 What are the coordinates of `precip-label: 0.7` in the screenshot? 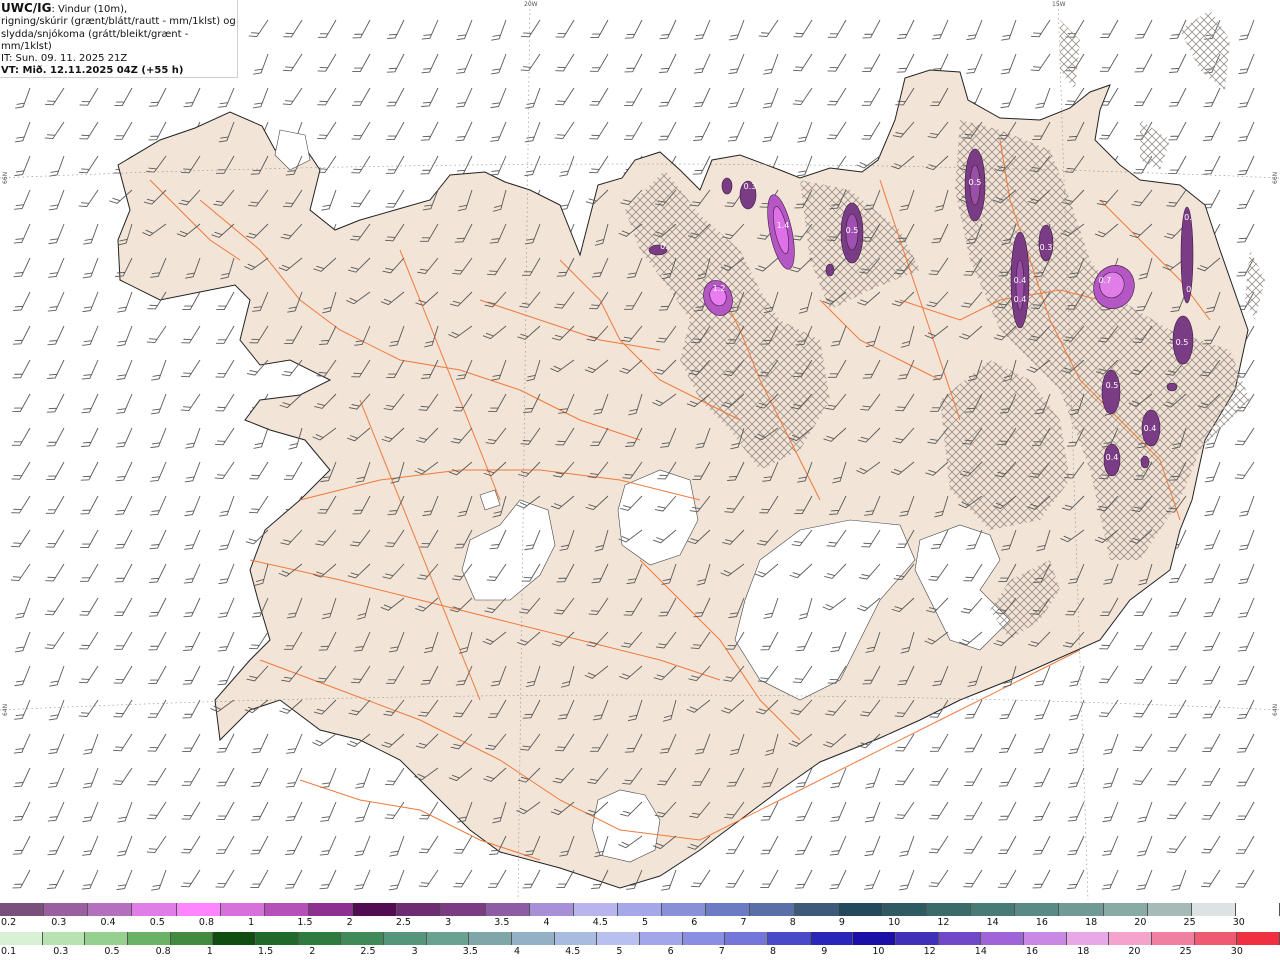 It's located at (1105, 280).